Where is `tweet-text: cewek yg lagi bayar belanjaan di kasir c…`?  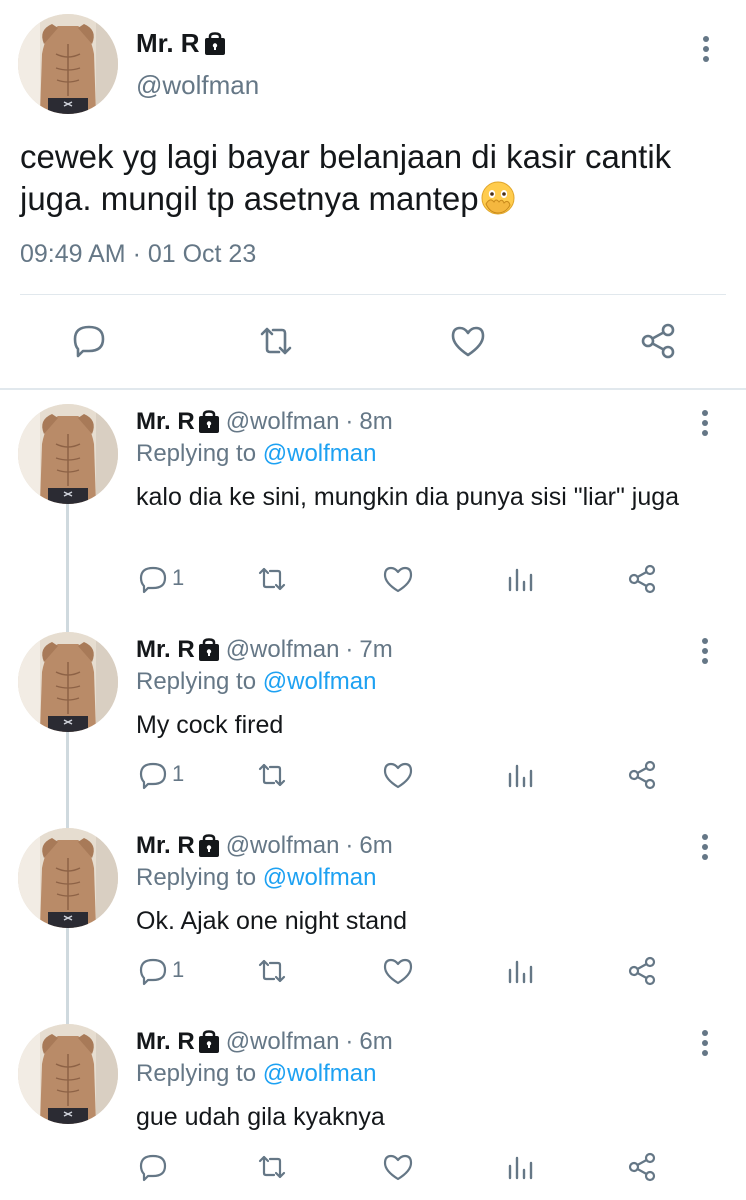
tweet-text: cewek yg lagi bayar belanjaan di kasir c… is located at coordinates (370, 178).